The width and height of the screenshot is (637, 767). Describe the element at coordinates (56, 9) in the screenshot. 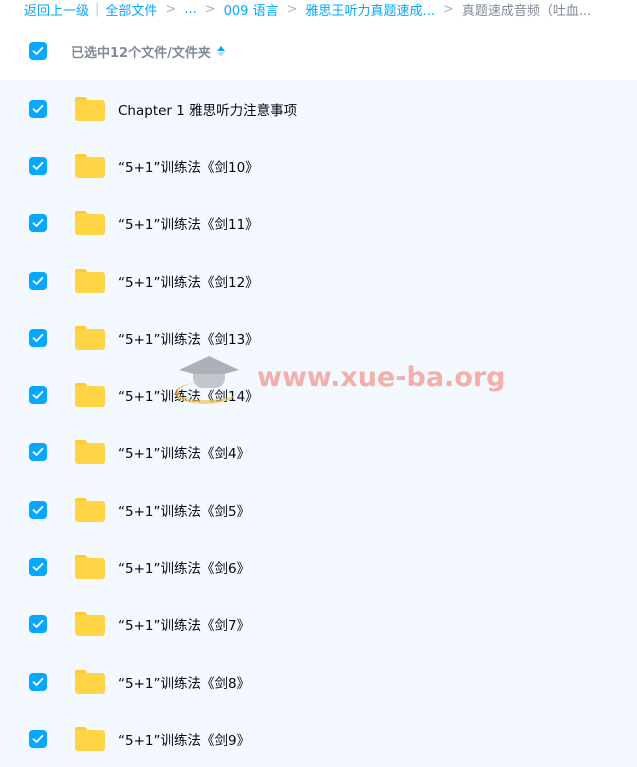

I see `breadcrumb-back-link: 返回上一级` at that location.